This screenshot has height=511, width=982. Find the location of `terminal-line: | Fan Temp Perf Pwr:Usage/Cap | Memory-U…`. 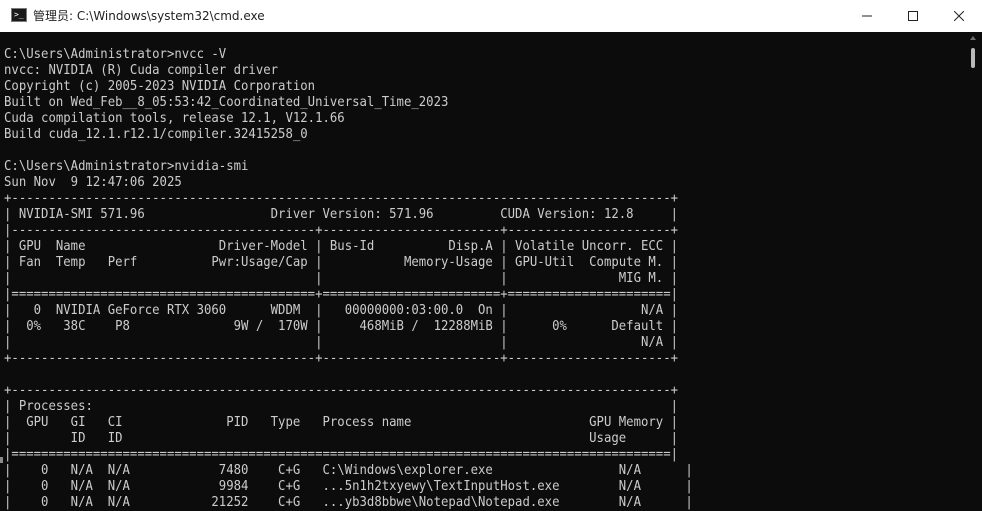

terminal-line: | Fan Temp Perf Pwr:Usage/Cap | Memory-U… is located at coordinates (341, 262).